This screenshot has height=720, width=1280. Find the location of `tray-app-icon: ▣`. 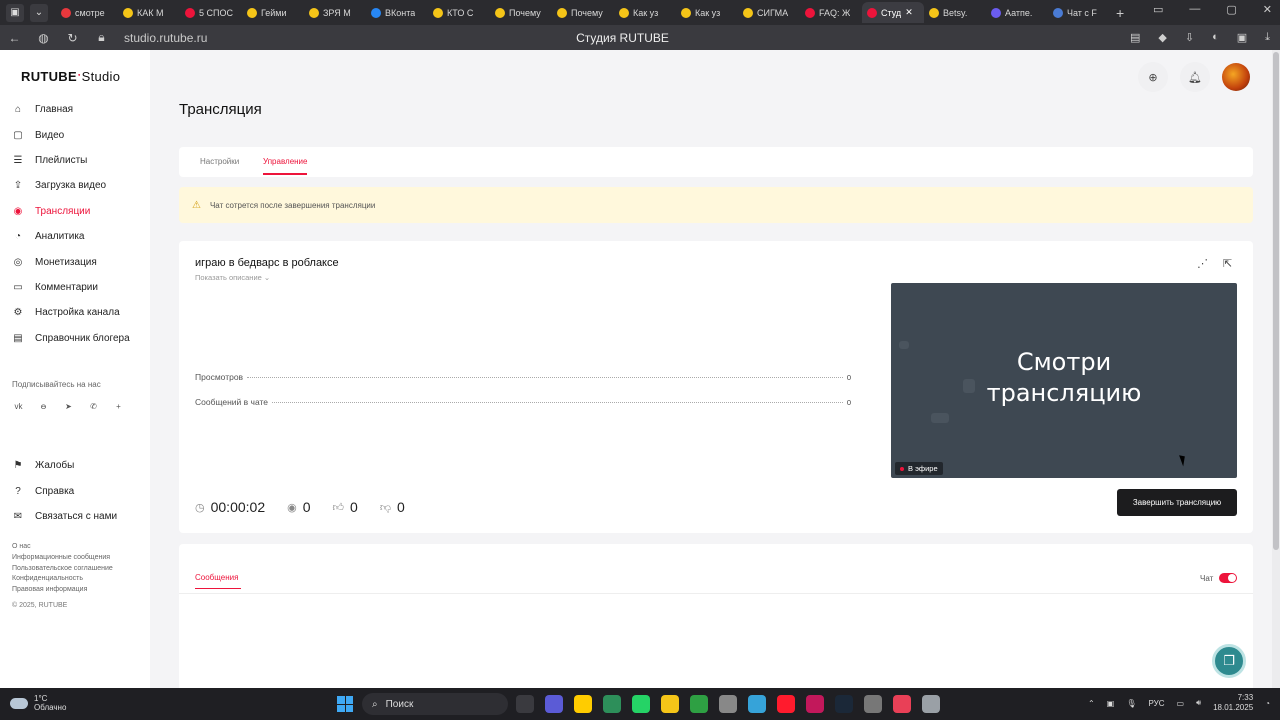

tray-app-icon: ▣ is located at coordinates (1111, 703).